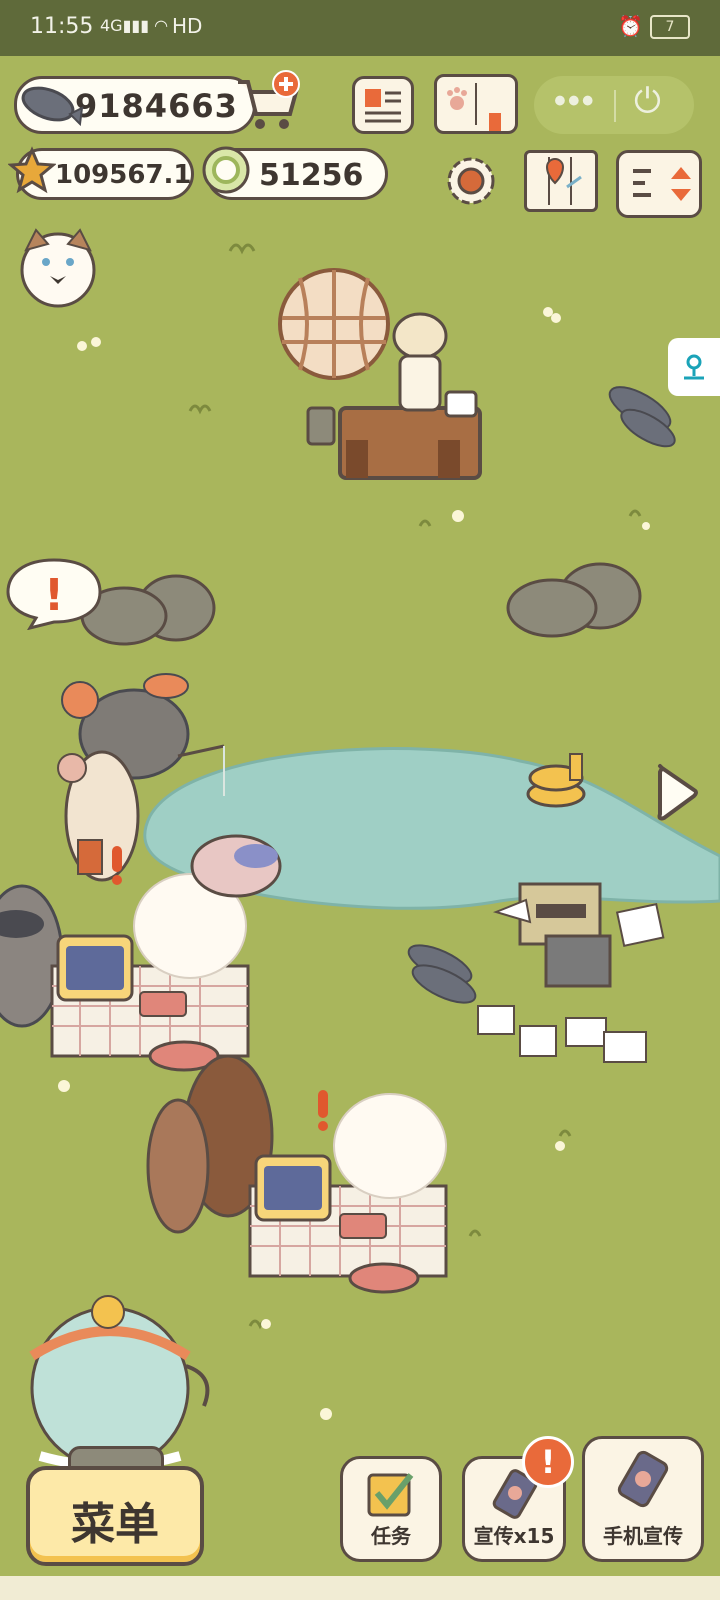  I want to click on waffle-stack, so click(556, 780).